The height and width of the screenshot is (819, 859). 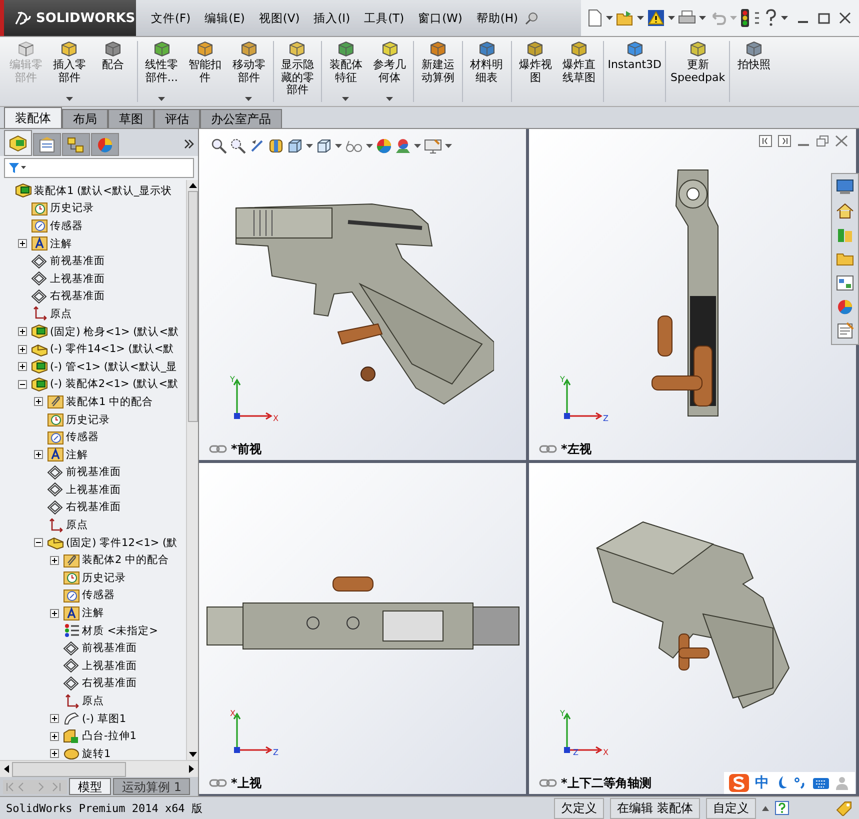 I want to click on ribbon-button: 配合, so click(x=113, y=71).